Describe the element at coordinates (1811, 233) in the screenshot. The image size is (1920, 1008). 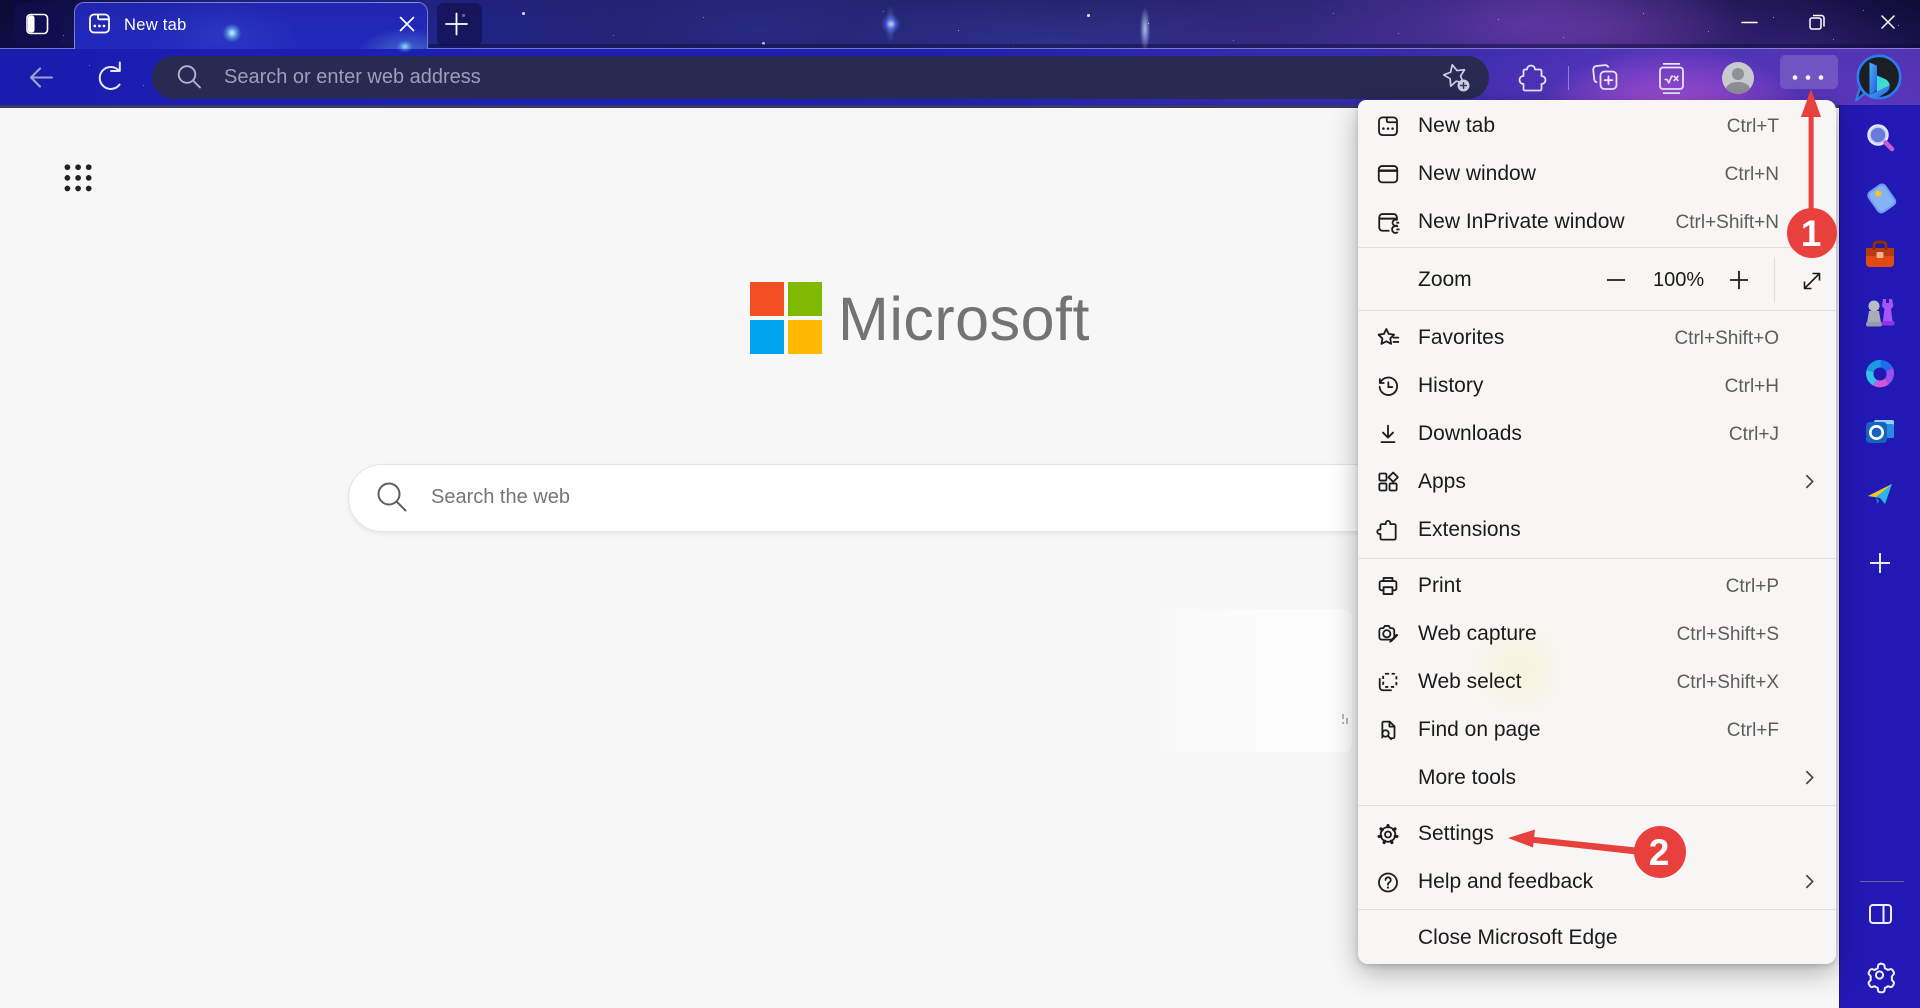
I see `svg-text: 1` at that location.